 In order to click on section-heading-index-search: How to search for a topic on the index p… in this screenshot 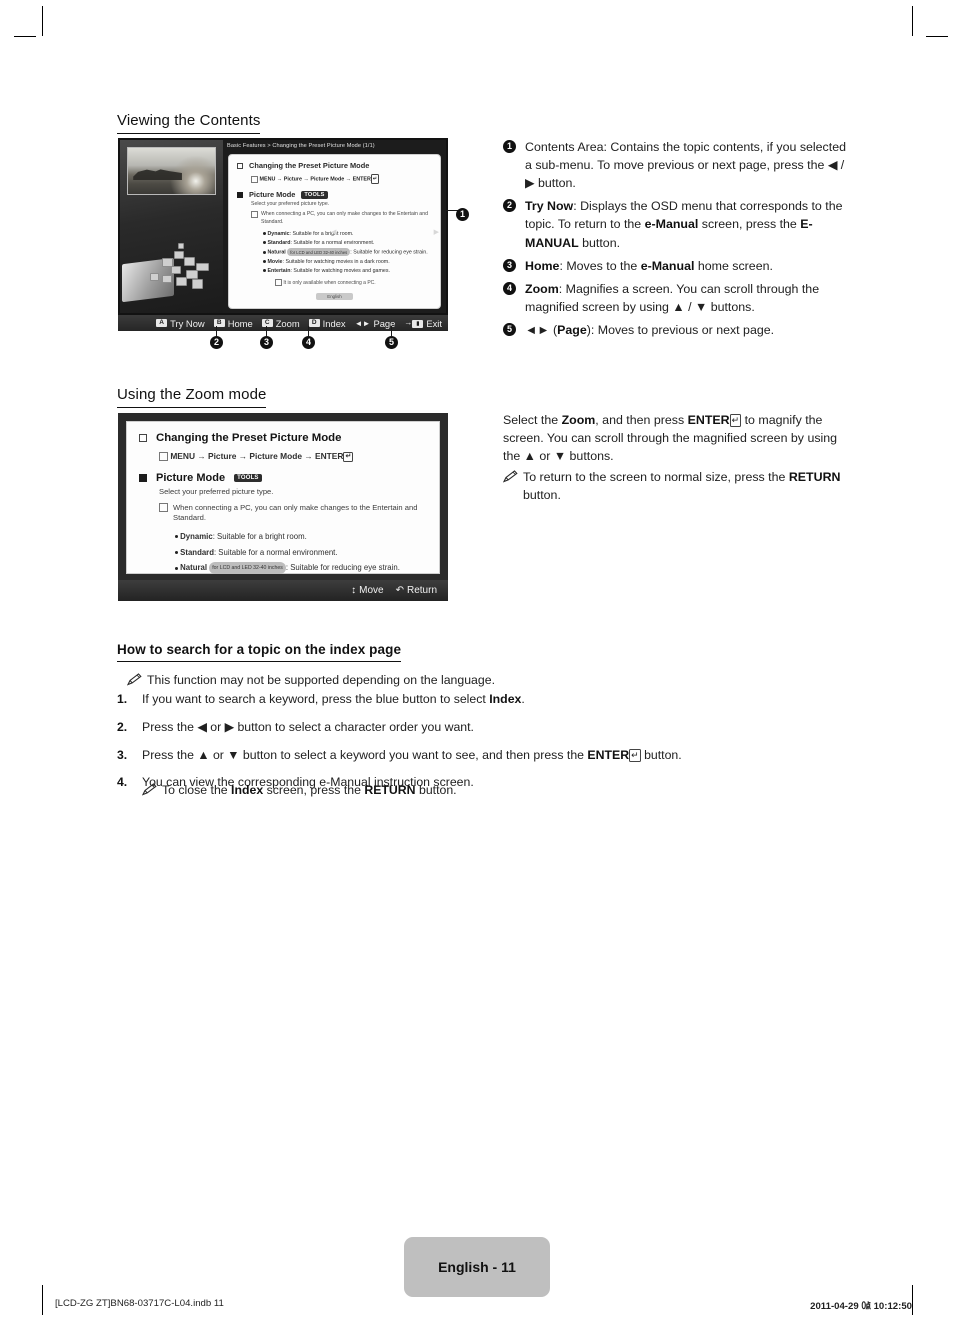, I will do `click(259, 652)`.